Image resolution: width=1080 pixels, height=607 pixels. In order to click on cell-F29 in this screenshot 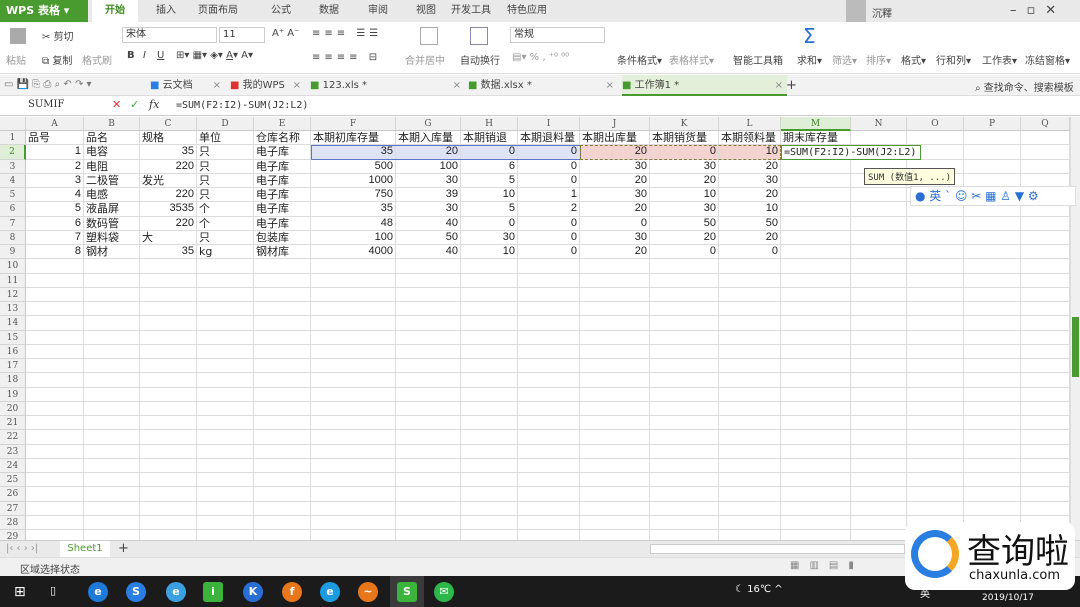, I will do `click(353, 535)`.